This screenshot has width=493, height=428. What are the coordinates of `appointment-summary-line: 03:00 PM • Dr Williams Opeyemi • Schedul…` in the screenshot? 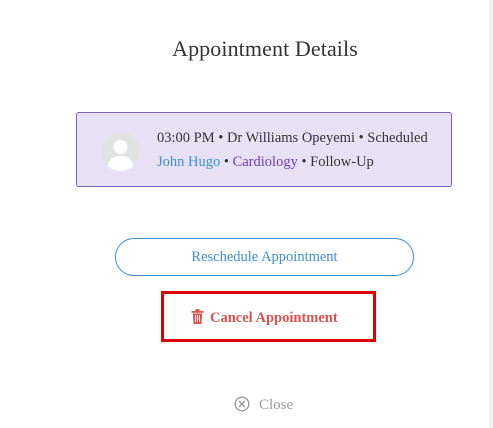 It's located at (292, 138).